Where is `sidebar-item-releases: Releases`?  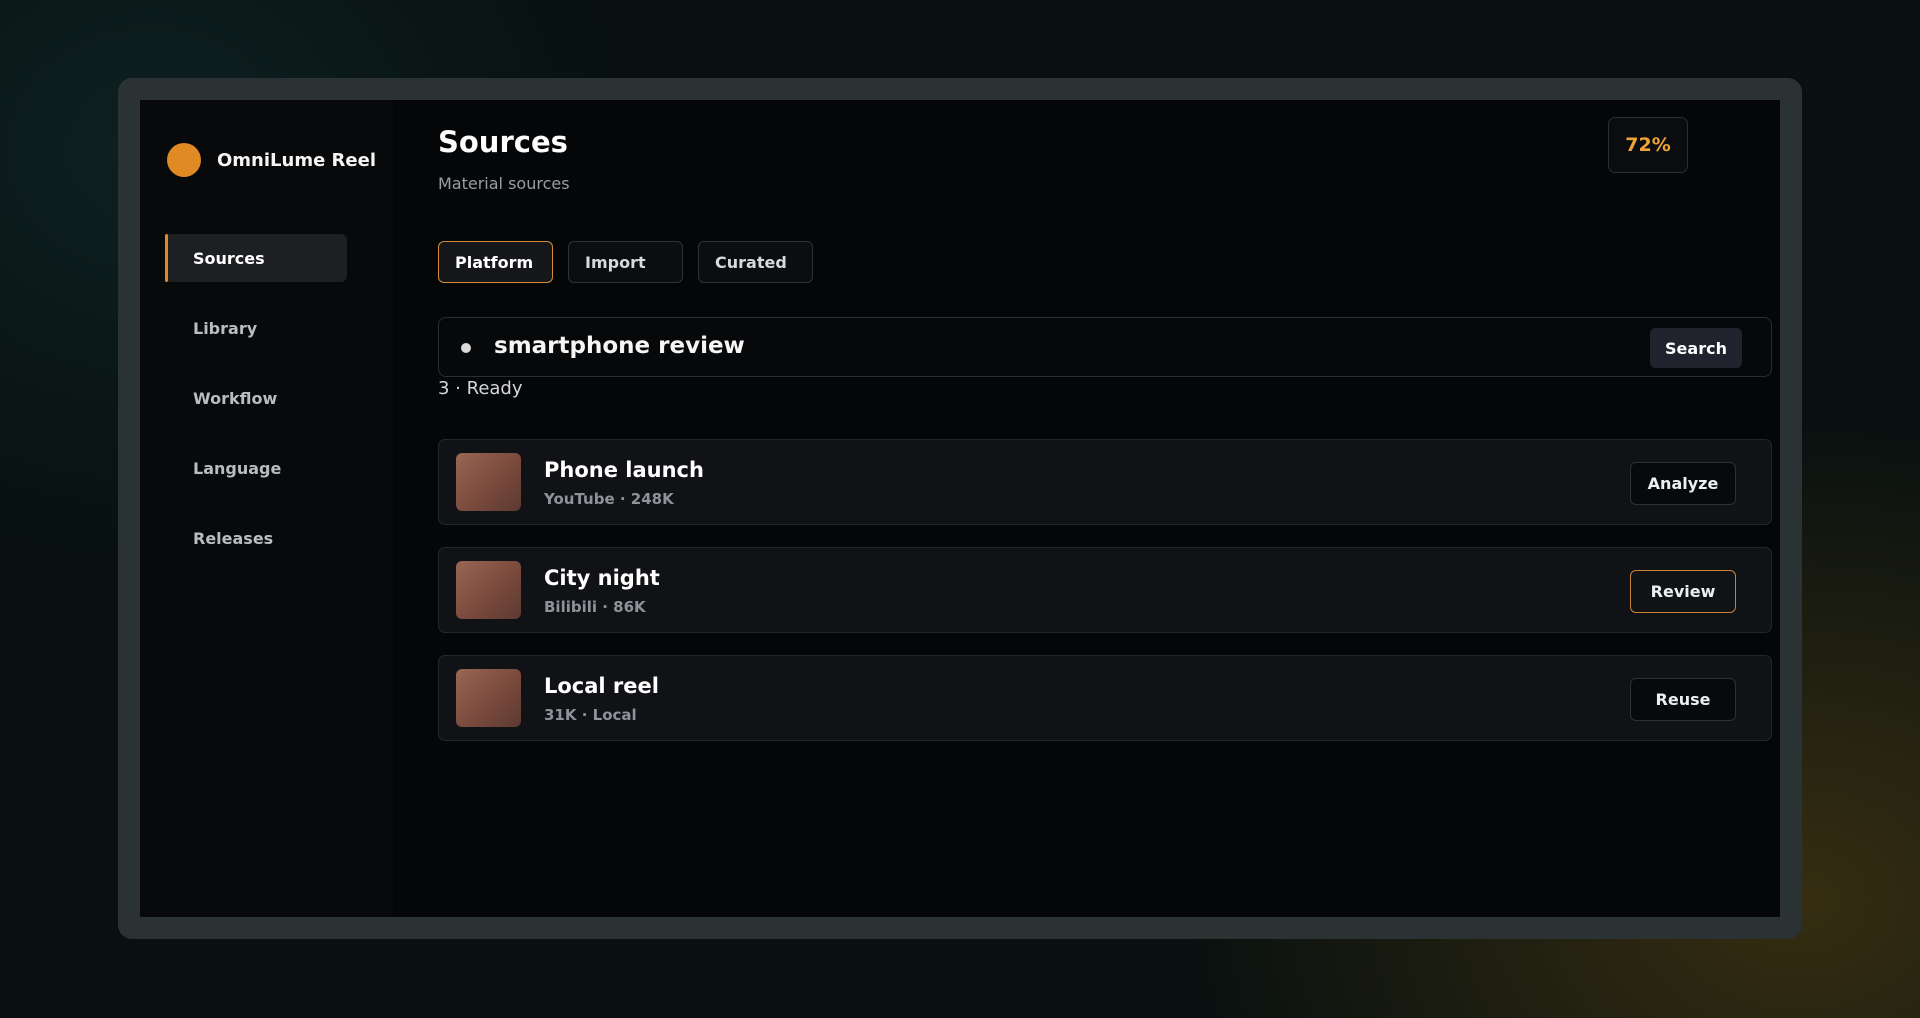
sidebar-item-releases: Releases is located at coordinates (270, 538).